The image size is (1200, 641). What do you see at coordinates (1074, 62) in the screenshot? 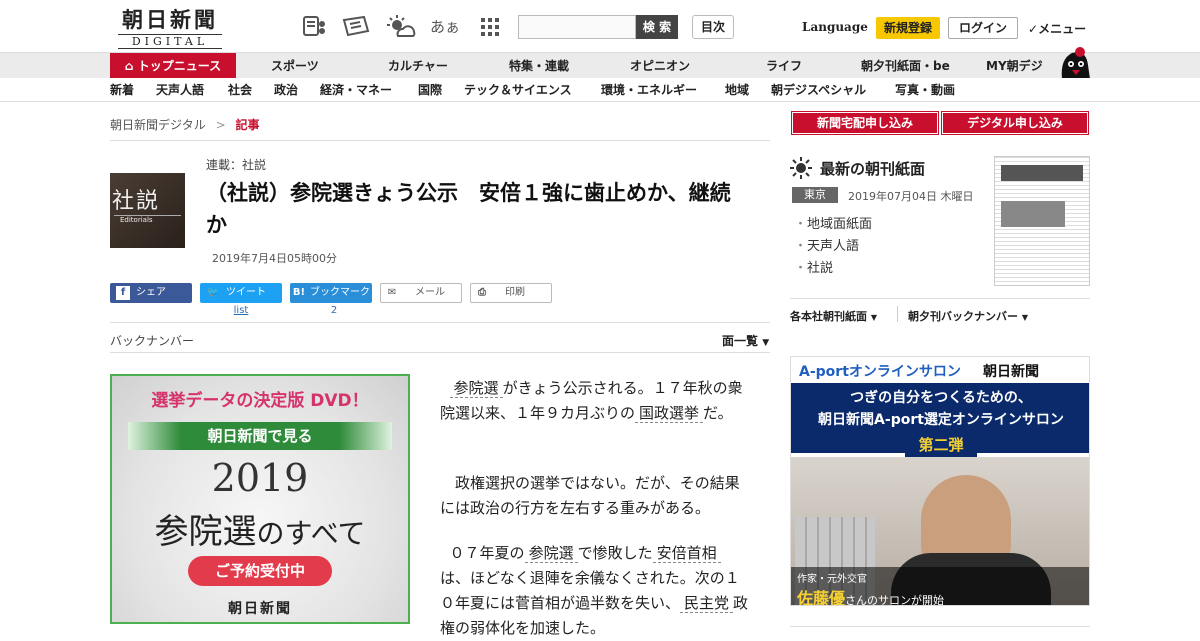
I see `mascot-icon` at bounding box center [1074, 62].